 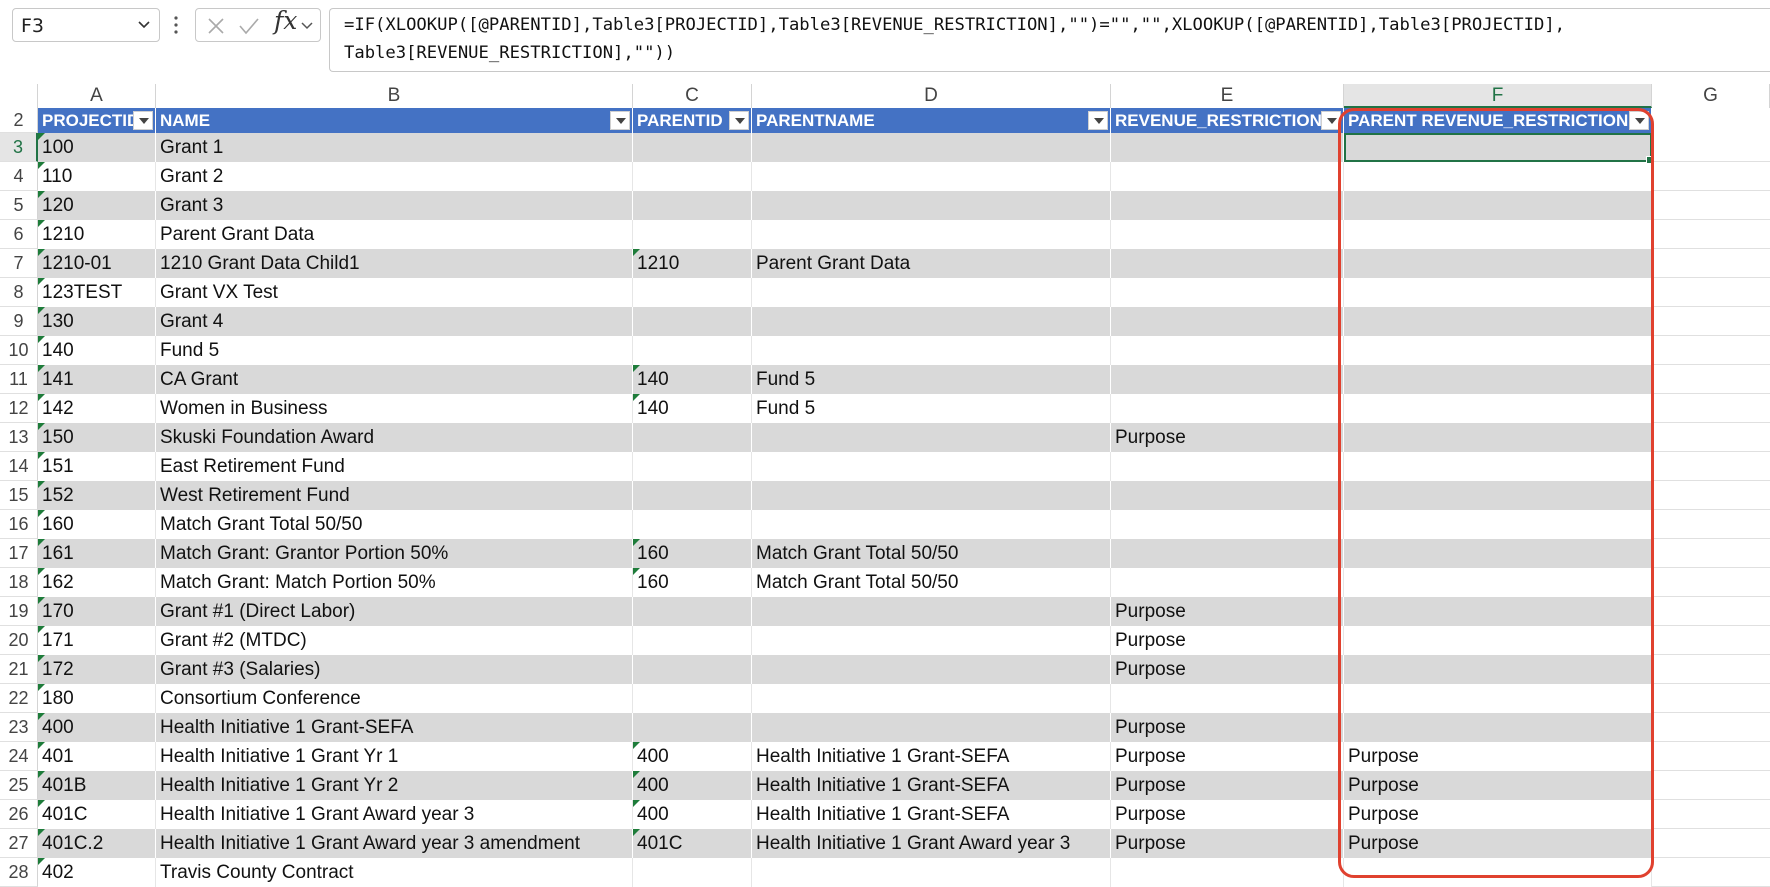 What do you see at coordinates (19, 814) in the screenshot?
I see `row-header: 26` at bounding box center [19, 814].